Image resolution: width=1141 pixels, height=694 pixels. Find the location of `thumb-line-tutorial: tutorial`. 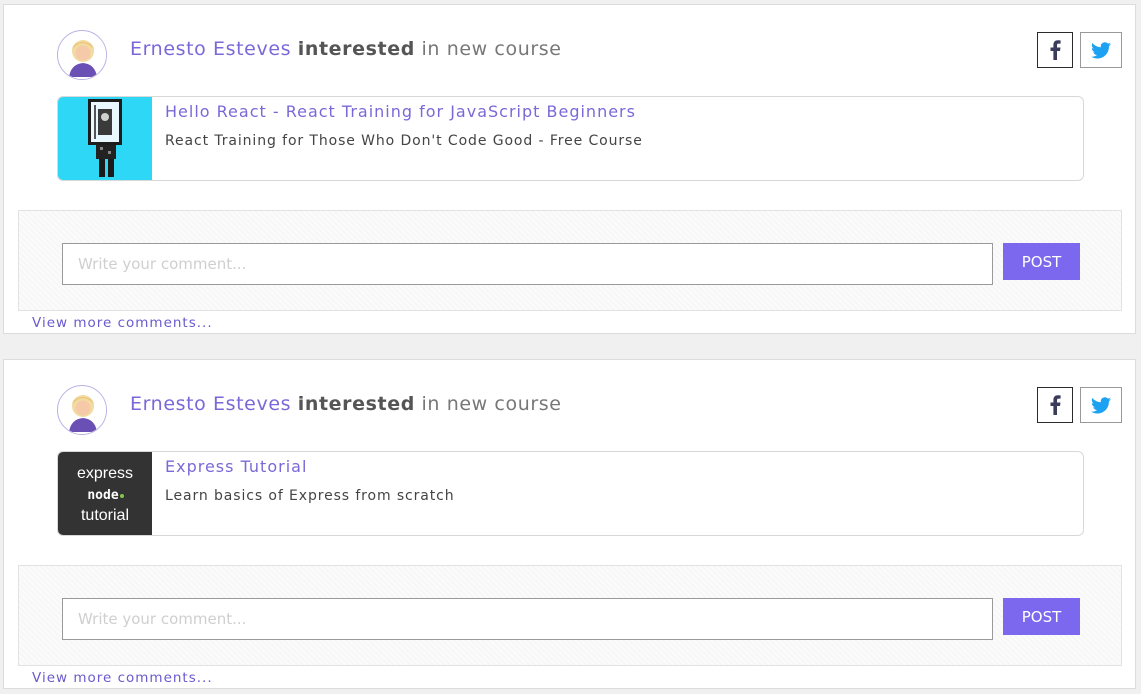

thumb-line-tutorial: tutorial is located at coordinates (105, 515).